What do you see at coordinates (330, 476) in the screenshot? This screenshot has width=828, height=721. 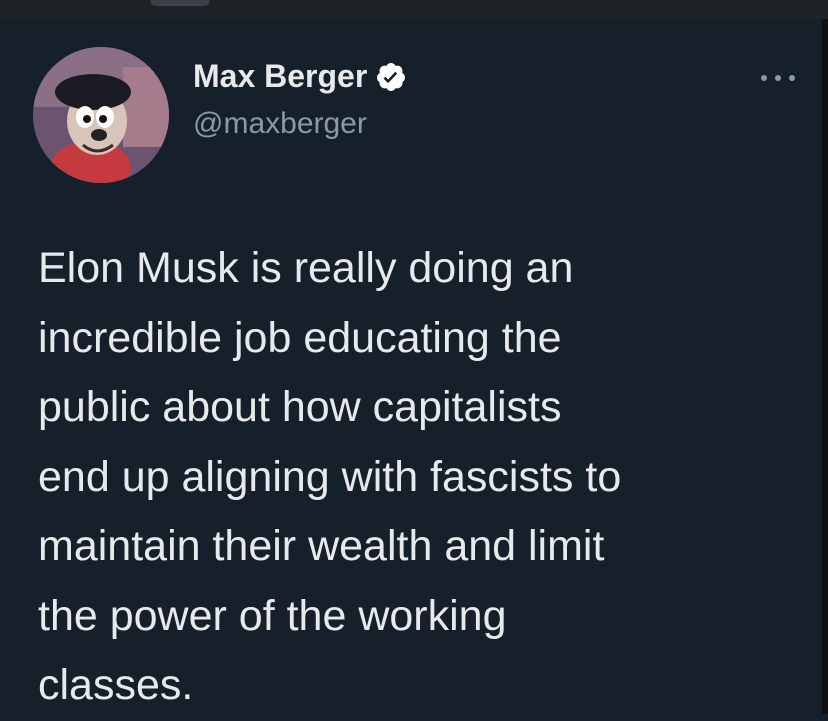 I see `tweet-text-line: end up aligning with fascists to` at bounding box center [330, 476].